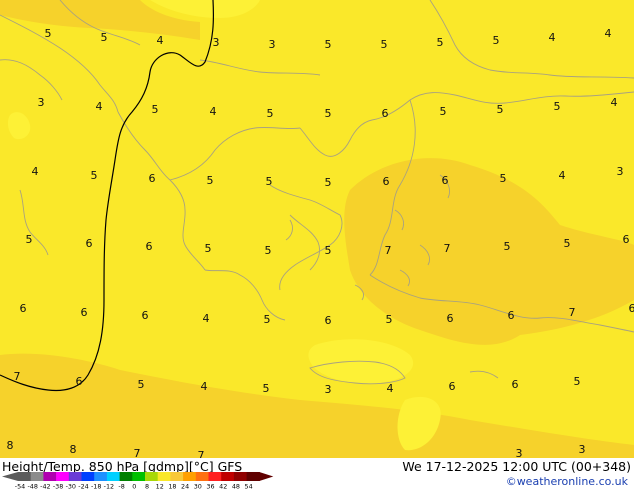 The image size is (634, 490). What do you see at coordinates (236, 486) in the screenshot?
I see `colorbar-tick-label: 48` at bounding box center [236, 486].